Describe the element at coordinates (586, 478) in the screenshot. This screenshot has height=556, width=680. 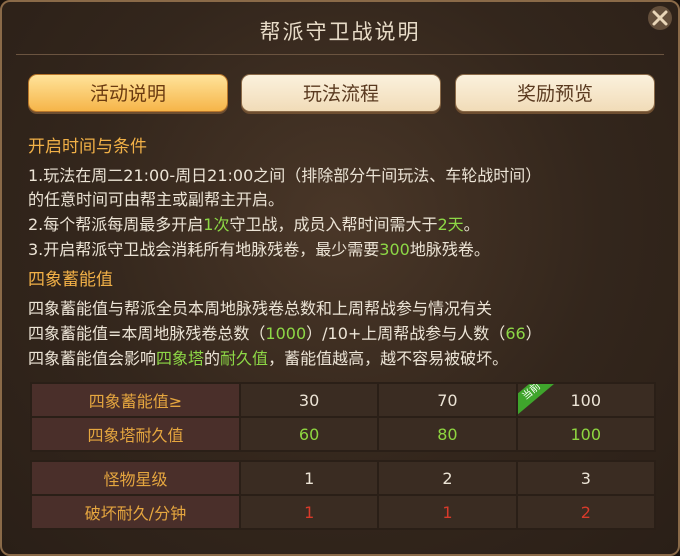
I see `table-cell: 3` at that location.